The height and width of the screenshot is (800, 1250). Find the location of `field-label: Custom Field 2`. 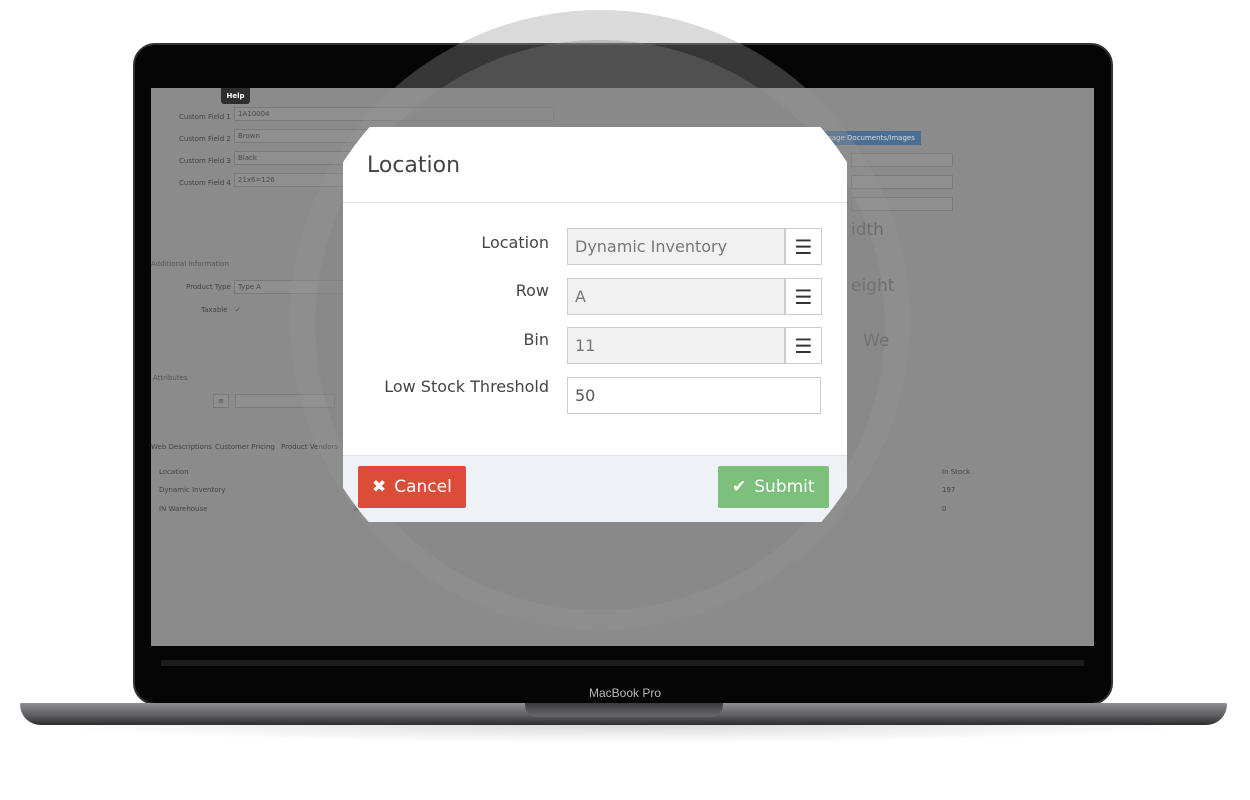

field-label: Custom Field 2 is located at coordinates (205, 139).